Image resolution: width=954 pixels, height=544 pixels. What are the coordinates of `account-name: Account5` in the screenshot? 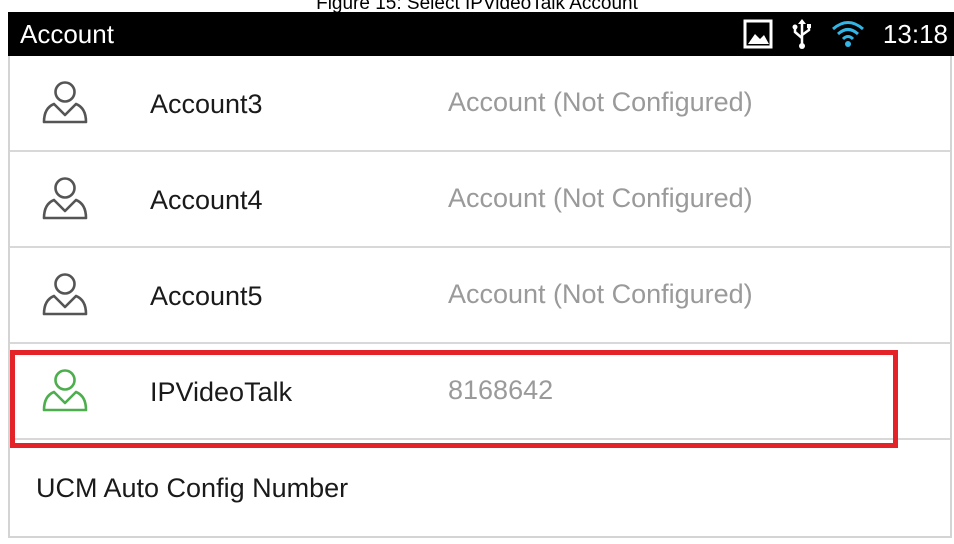 It's located at (206, 296).